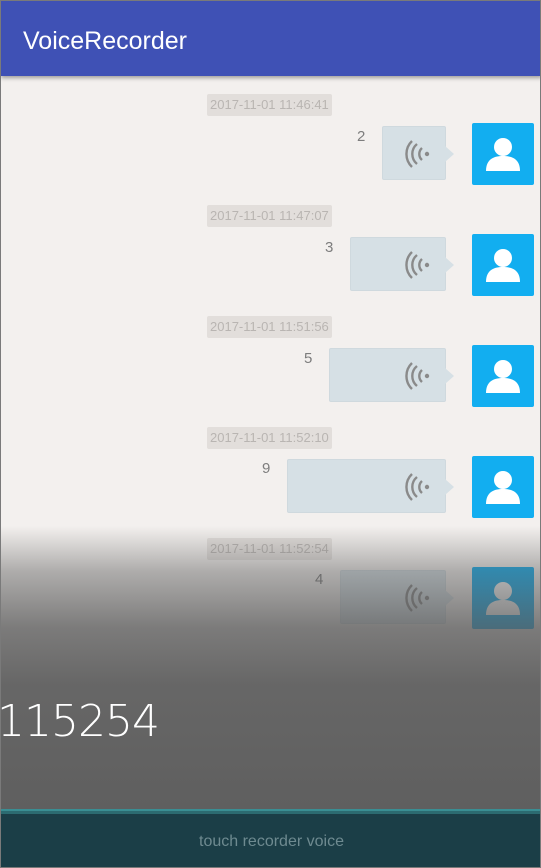 The width and height of the screenshot is (541, 868). I want to click on recording-counter: 115254, so click(80, 721).